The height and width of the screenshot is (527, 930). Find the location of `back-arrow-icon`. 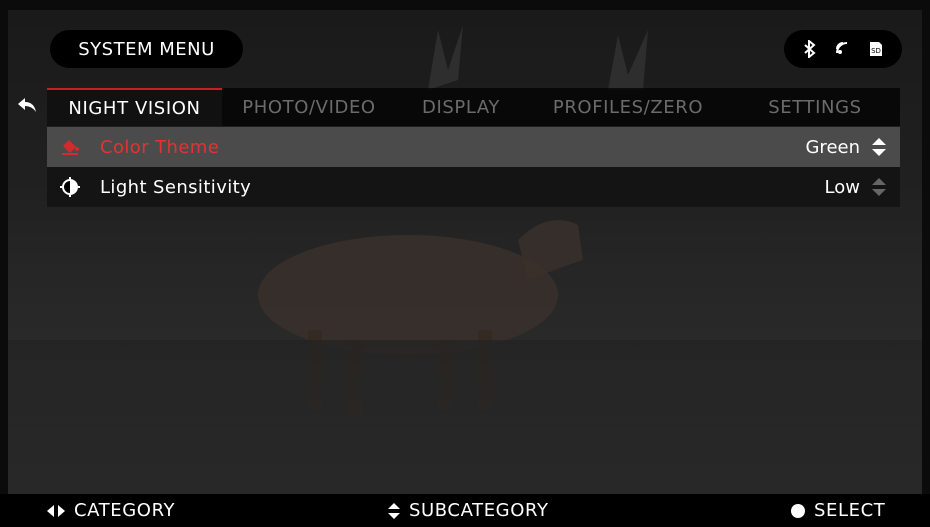

back-arrow-icon is located at coordinates (27, 105).